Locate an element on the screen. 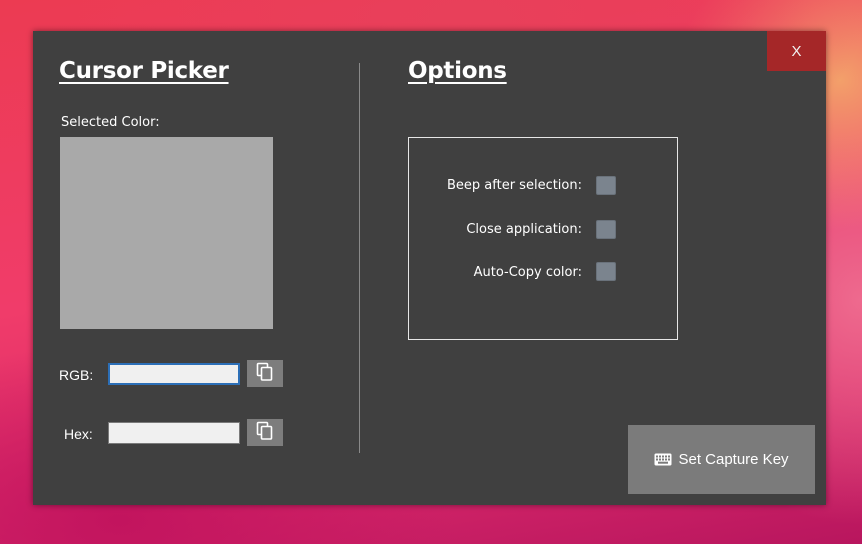 The width and height of the screenshot is (862, 544). panel-divider is located at coordinates (359, 258).